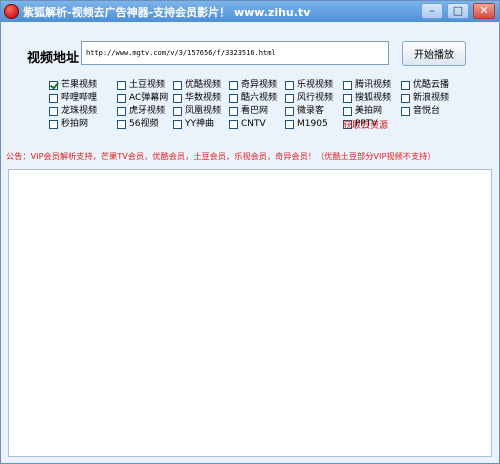 This screenshot has width=500, height=464. I want to click on platform-checkbox: 优酷云播, so click(425, 85).